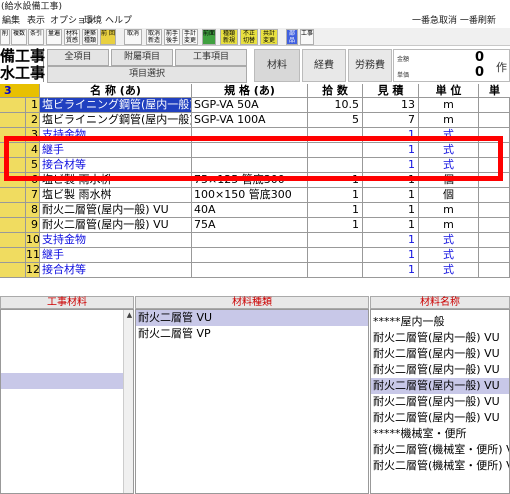  I want to click on toolbar-button-3: 条引, so click(36, 37).